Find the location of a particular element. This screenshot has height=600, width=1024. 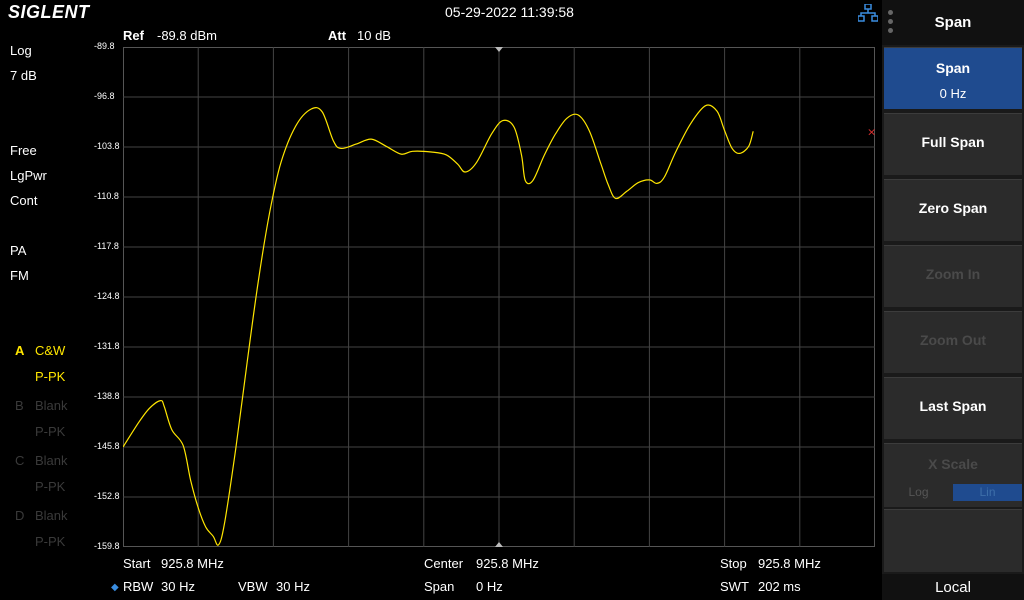

y-tick-label: -131.8 is located at coordinates (107, 346).